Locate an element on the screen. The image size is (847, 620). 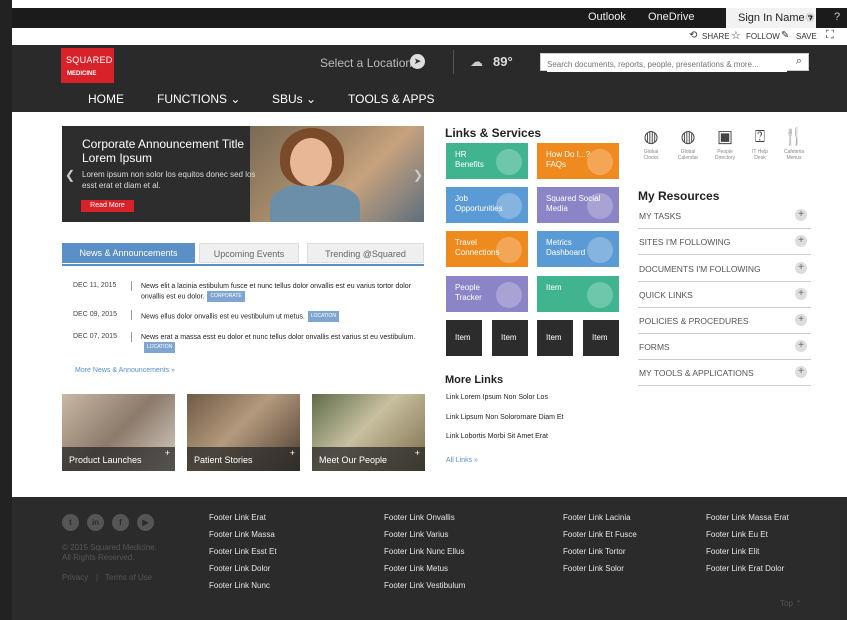
tile-metrics: Metrics Dashboard is located at coordinates (578, 249).